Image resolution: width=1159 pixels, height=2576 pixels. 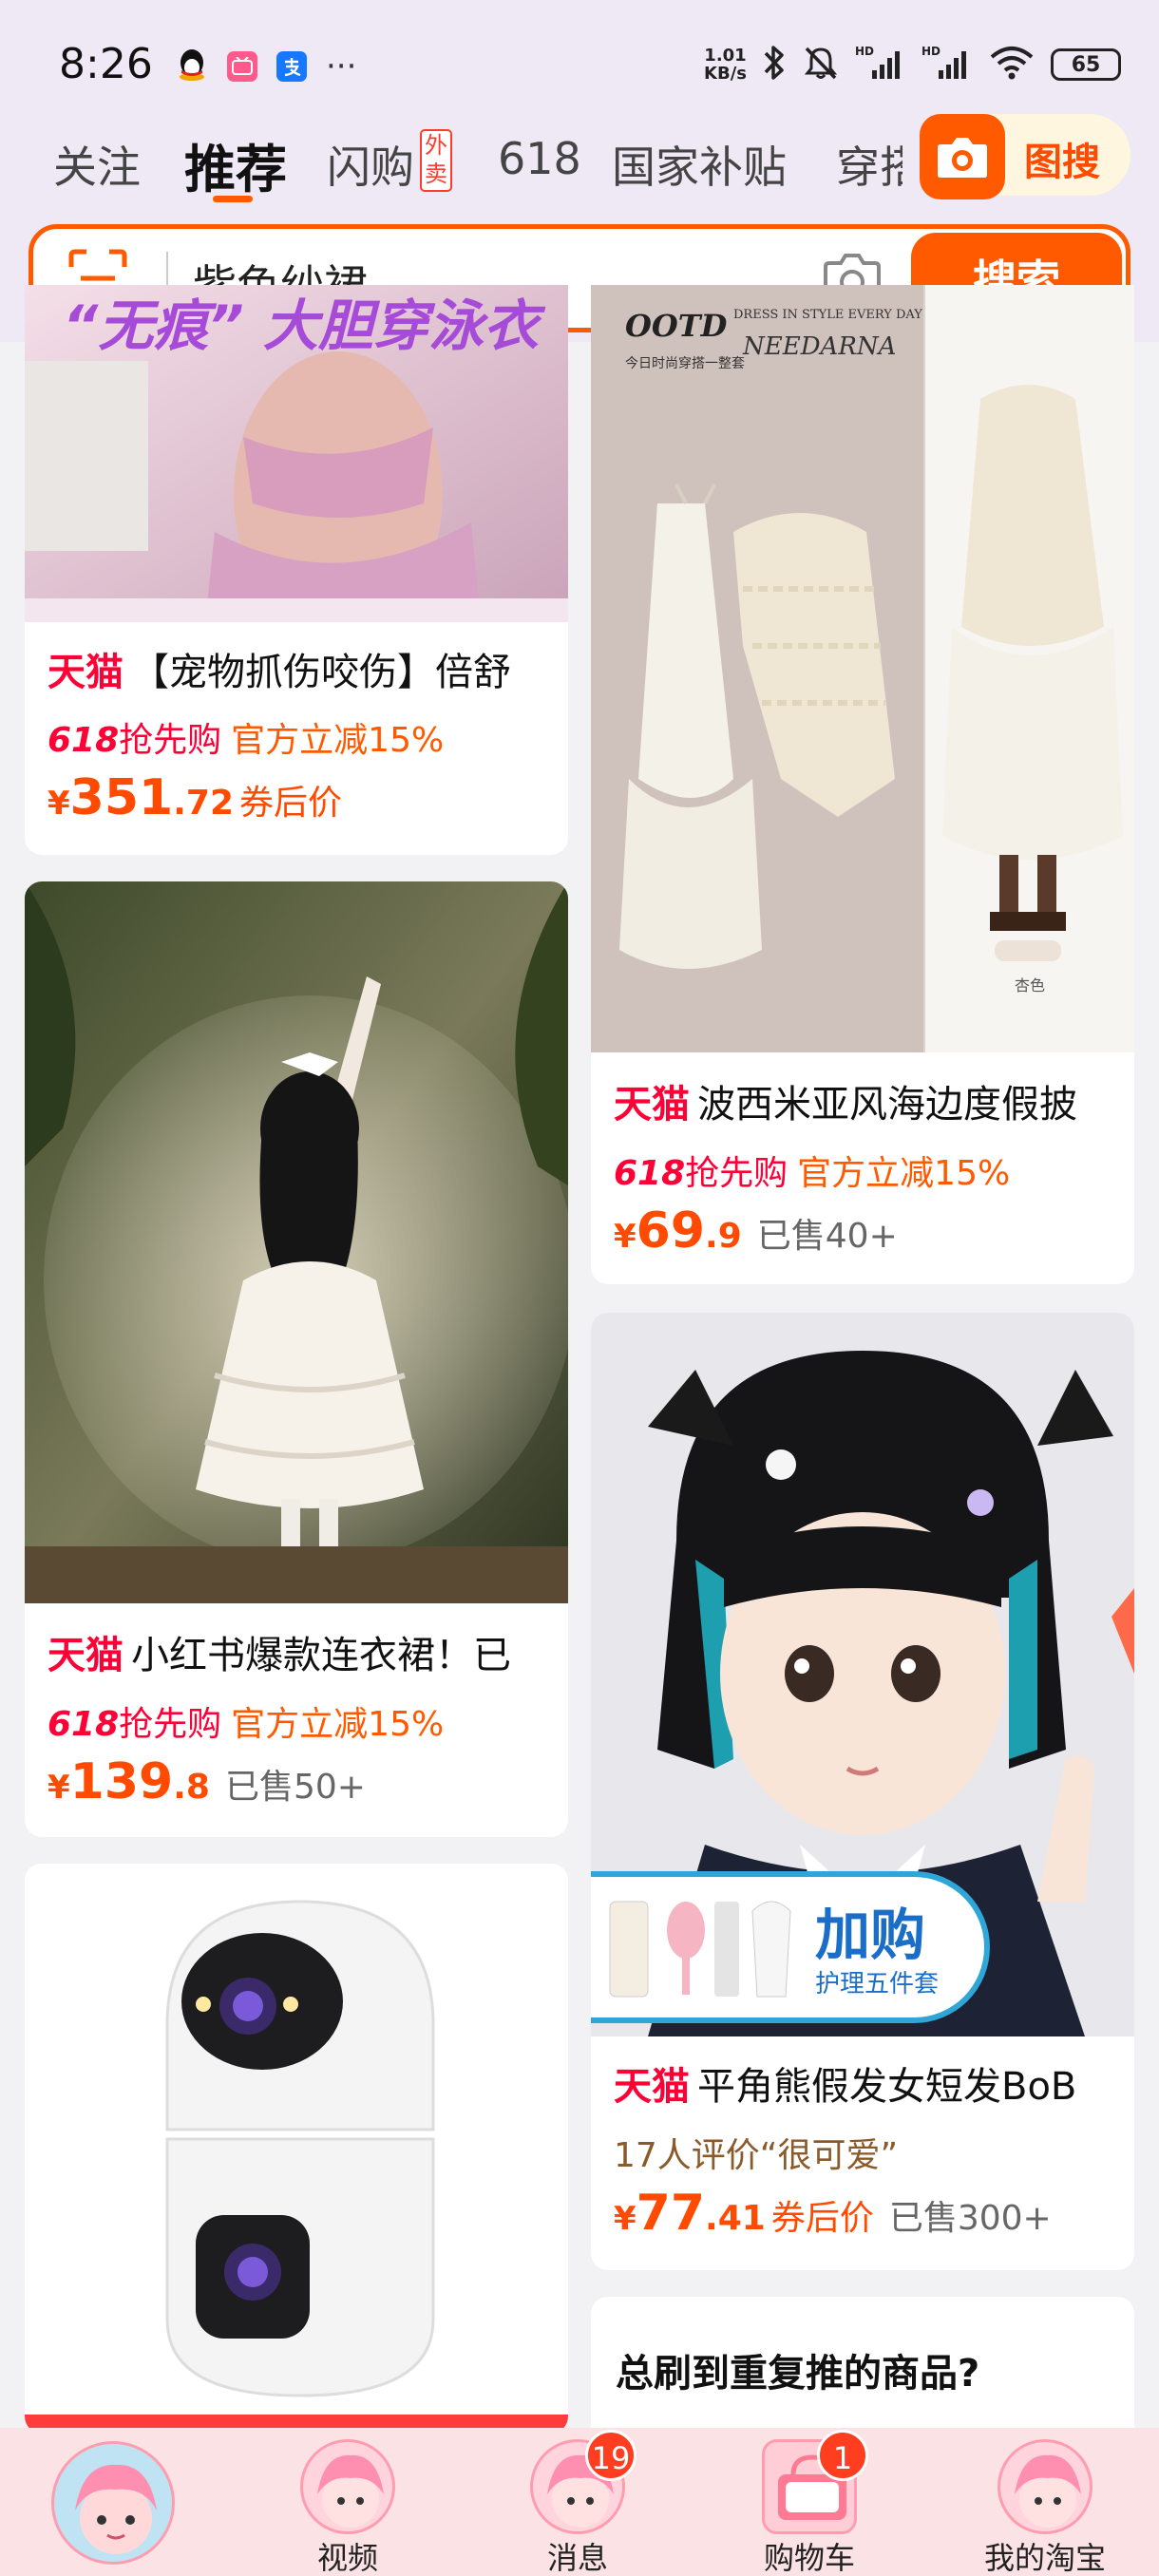 What do you see at coordinates (266, 66) in the screenshot?
I see `notification-icons: ···` at bounding box center [266, 66].